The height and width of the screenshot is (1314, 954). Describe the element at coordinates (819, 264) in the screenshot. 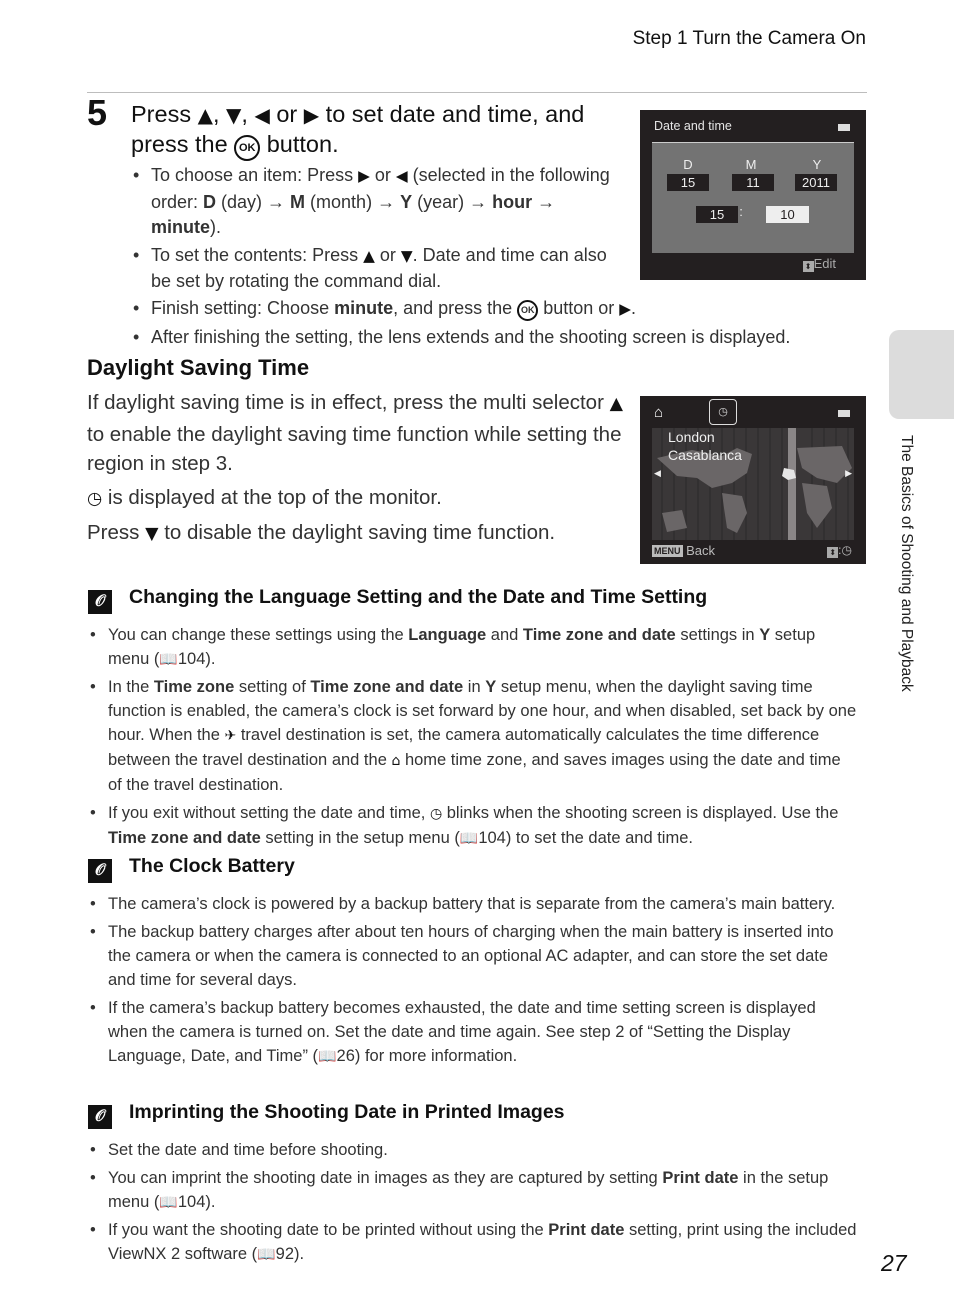

I see `edit-hint: ⬍ Edit` at that location.